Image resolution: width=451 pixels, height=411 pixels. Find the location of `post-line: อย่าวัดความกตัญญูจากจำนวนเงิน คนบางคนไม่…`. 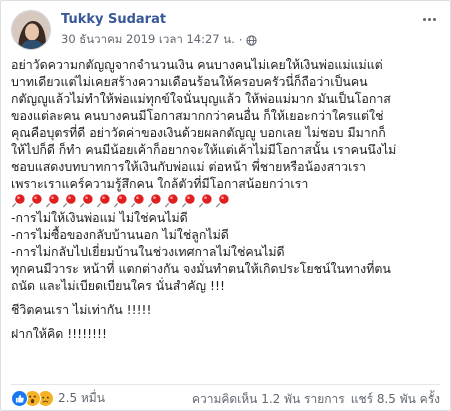

post-line: อย่าวัดความกตัญญูจากจำนวนเงิน คนบางคนไม่… is located at coordinates (197, 64).